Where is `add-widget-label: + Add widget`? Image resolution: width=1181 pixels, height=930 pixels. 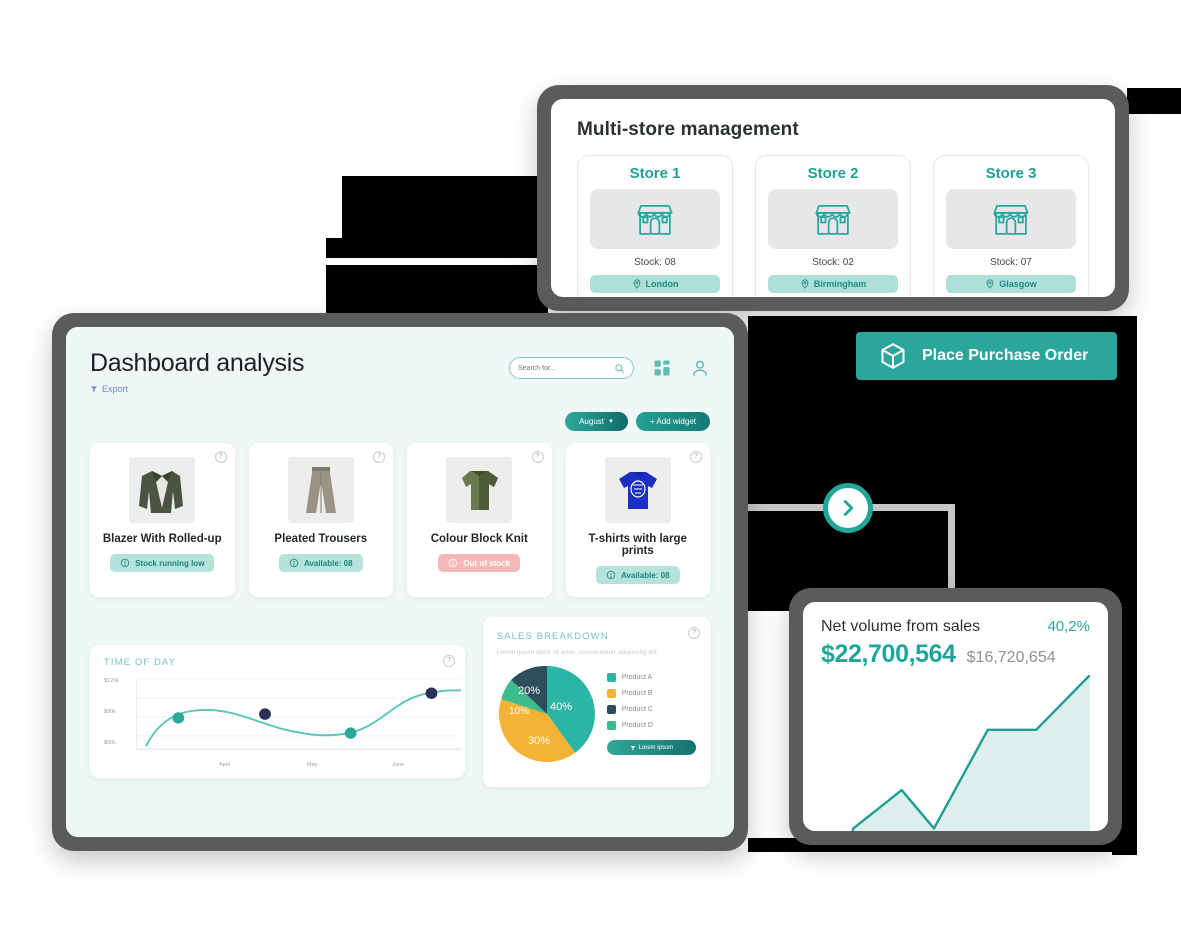
add-widget-label: + Add widget is located at coordinates (672, 421).